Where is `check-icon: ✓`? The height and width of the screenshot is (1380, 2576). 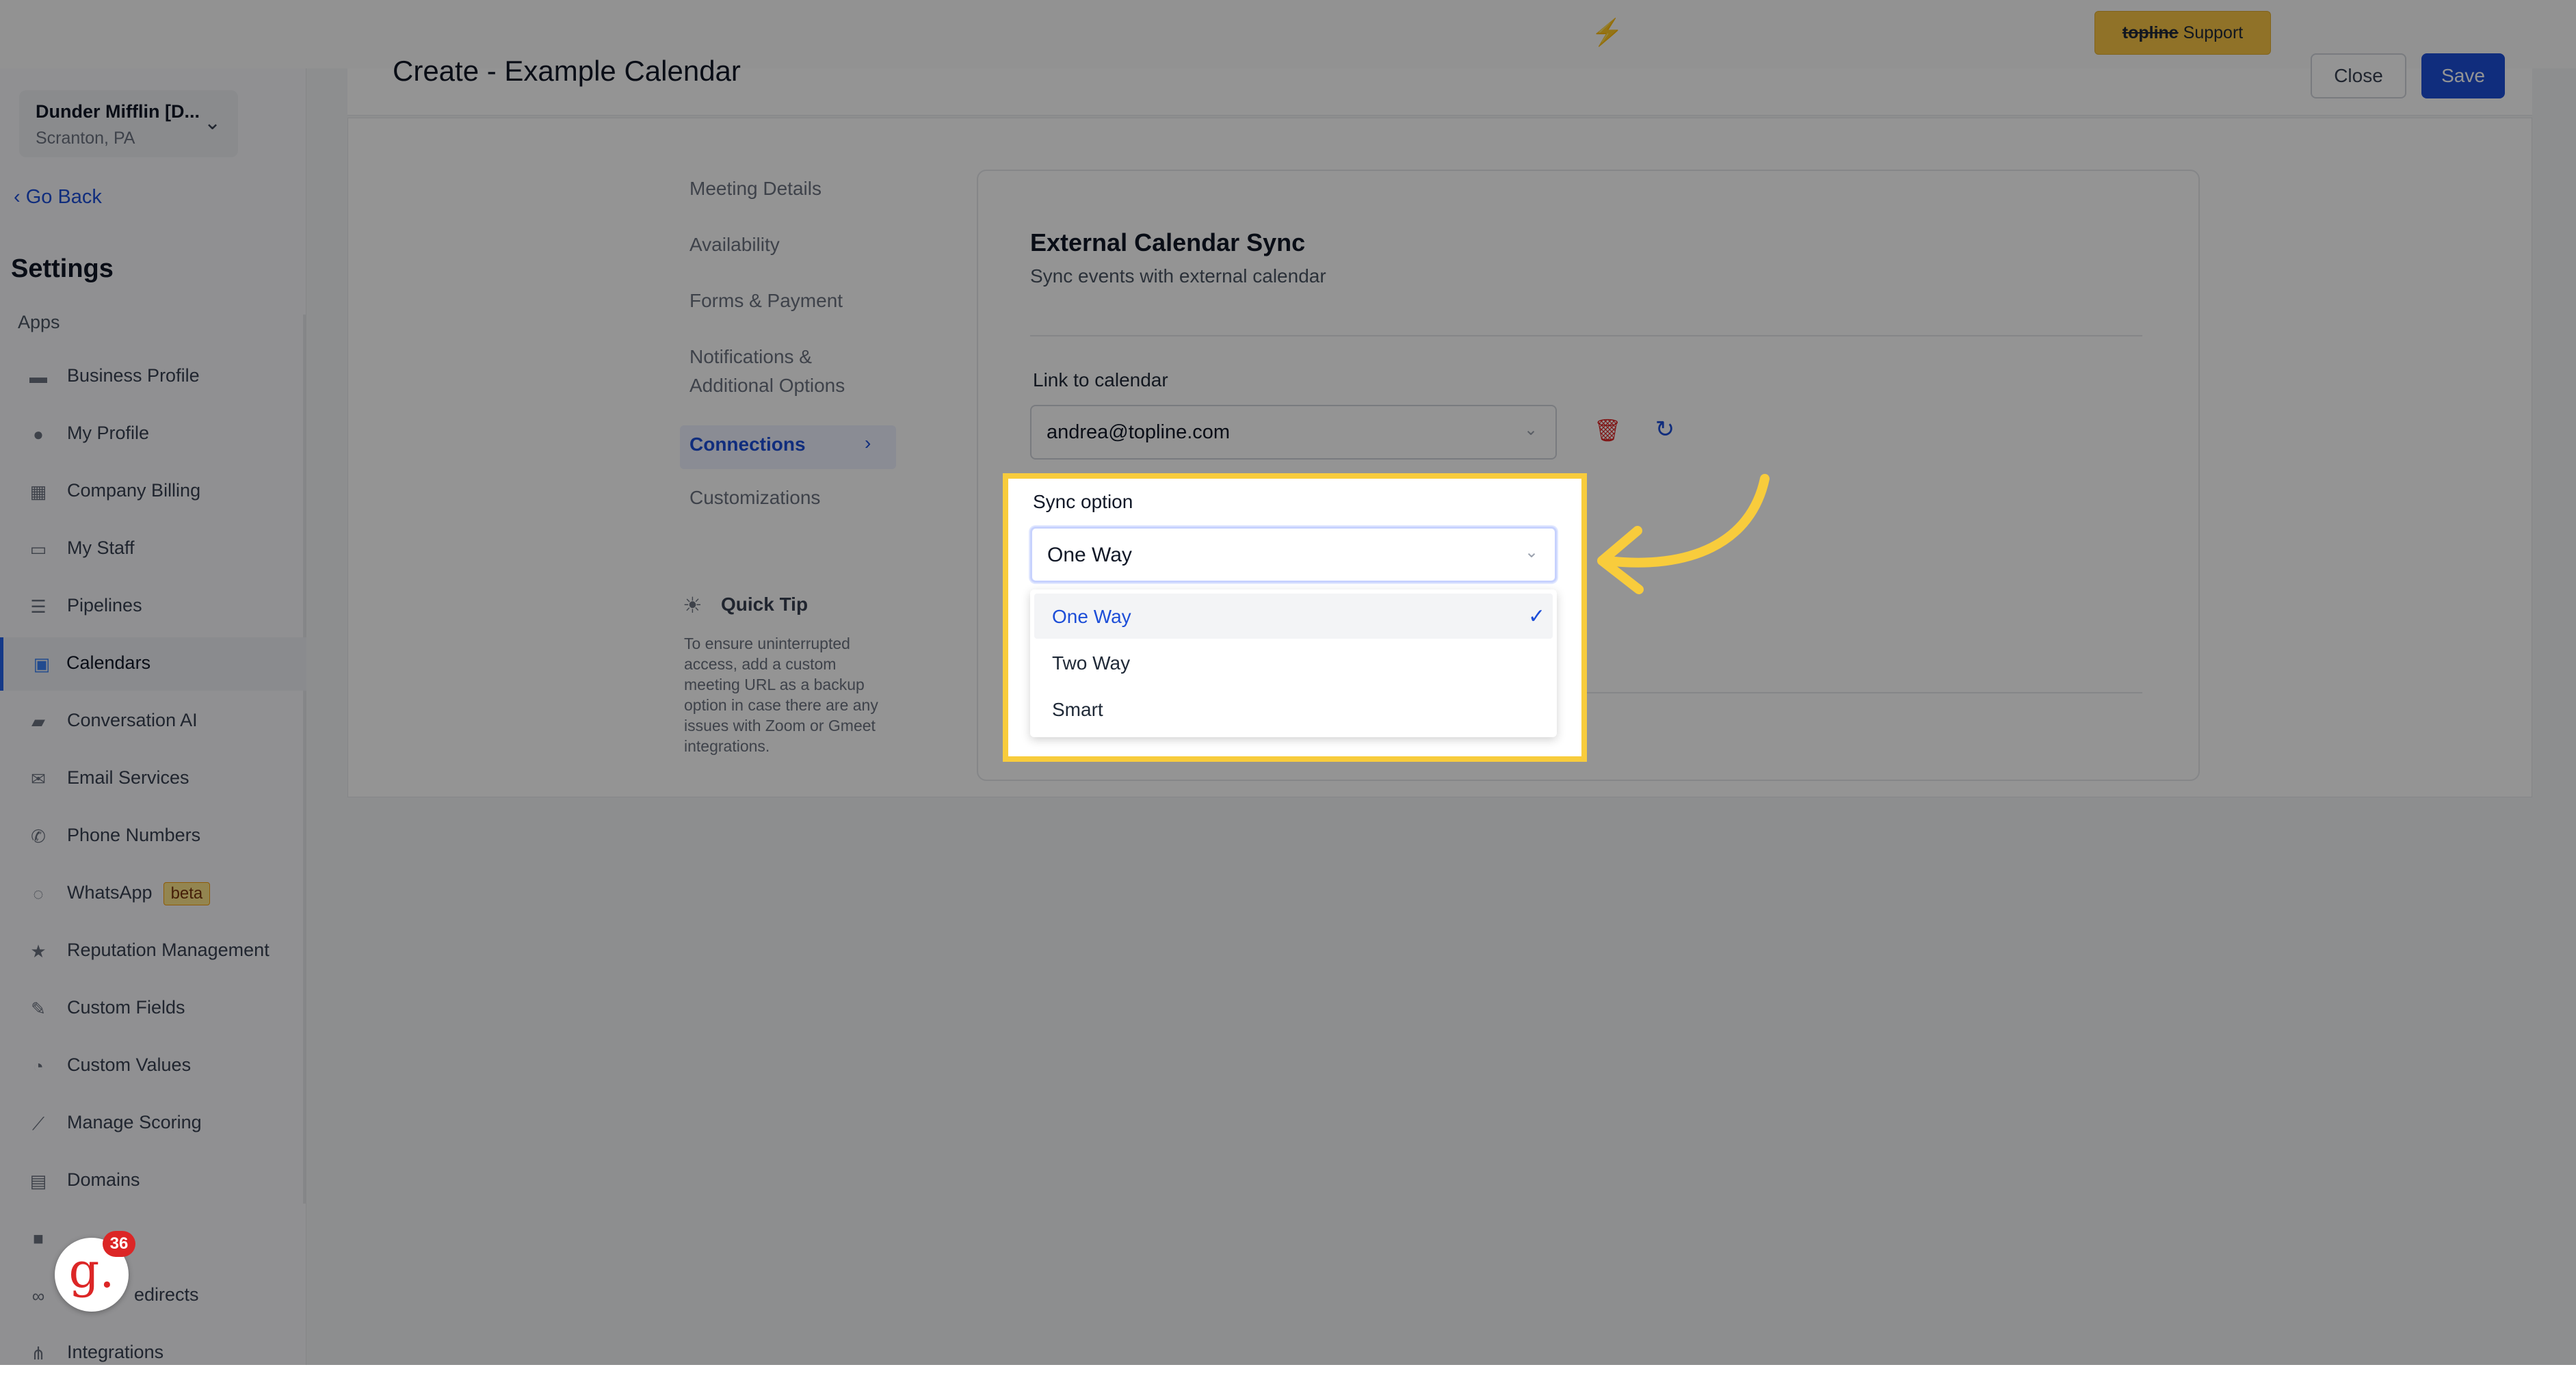 check-icon: ✓ is located at coordinates (1537, 616).